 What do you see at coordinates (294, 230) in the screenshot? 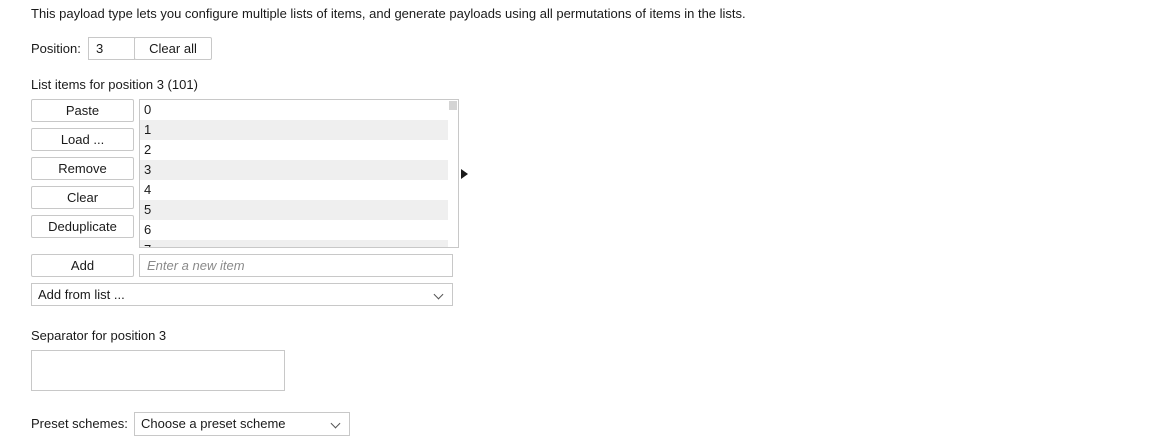
I see `list-item: 6` at bounding box center [294, 230].